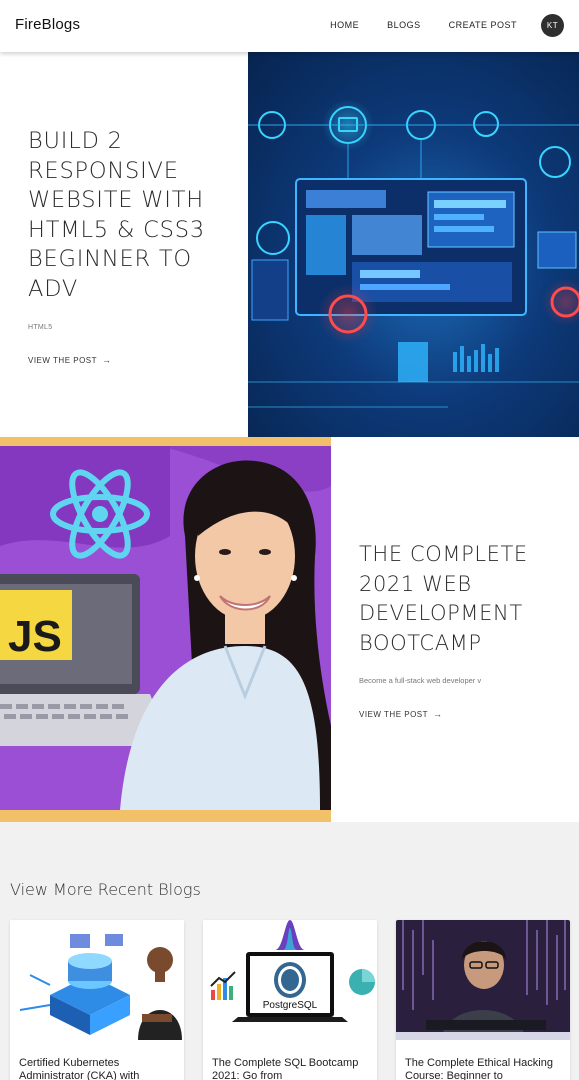 This screenshot has width=579, height=1080. Describe the element at coordinates (290, 1005) in the screenshot. I see `postgres-label-text: PostgreSQL` at that location.